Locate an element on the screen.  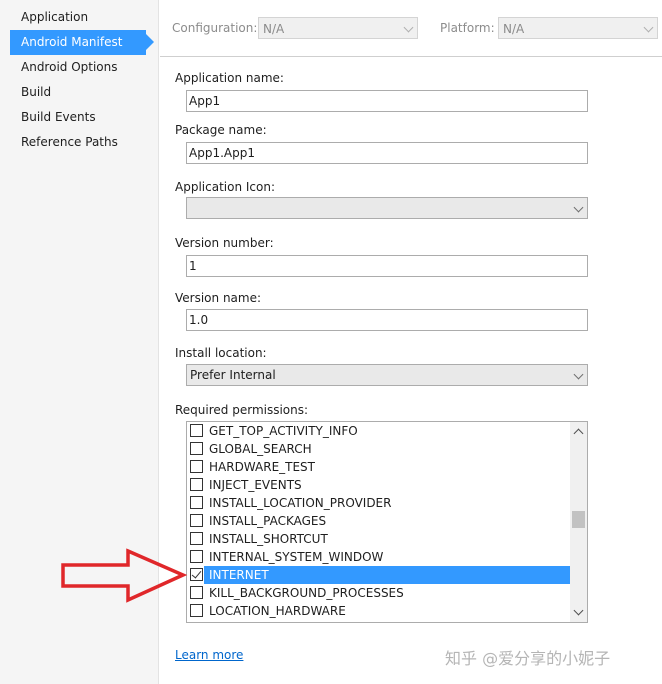
install-location-select: Prefer Internal is located at coordinates (387, 375).